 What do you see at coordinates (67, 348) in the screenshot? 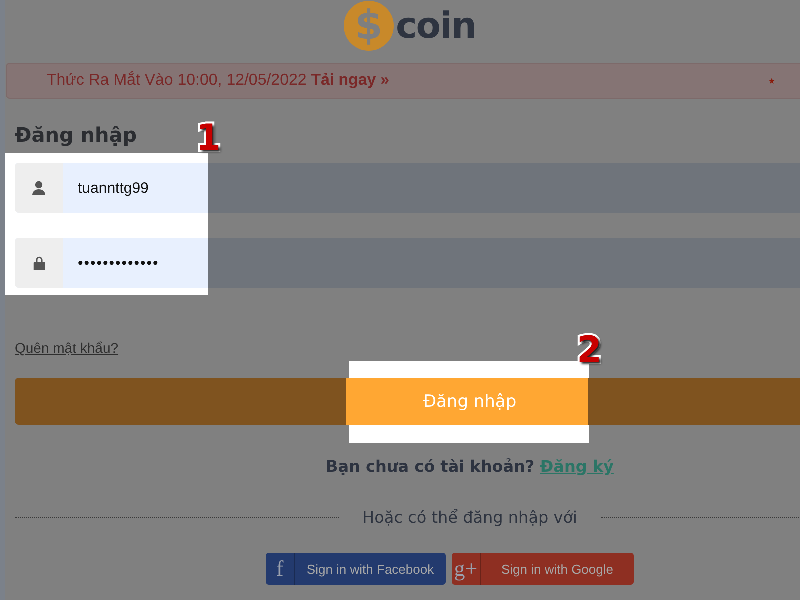
I see `forgot-password-link: Quên mật khẩu?` at bounding box center [67, 348].